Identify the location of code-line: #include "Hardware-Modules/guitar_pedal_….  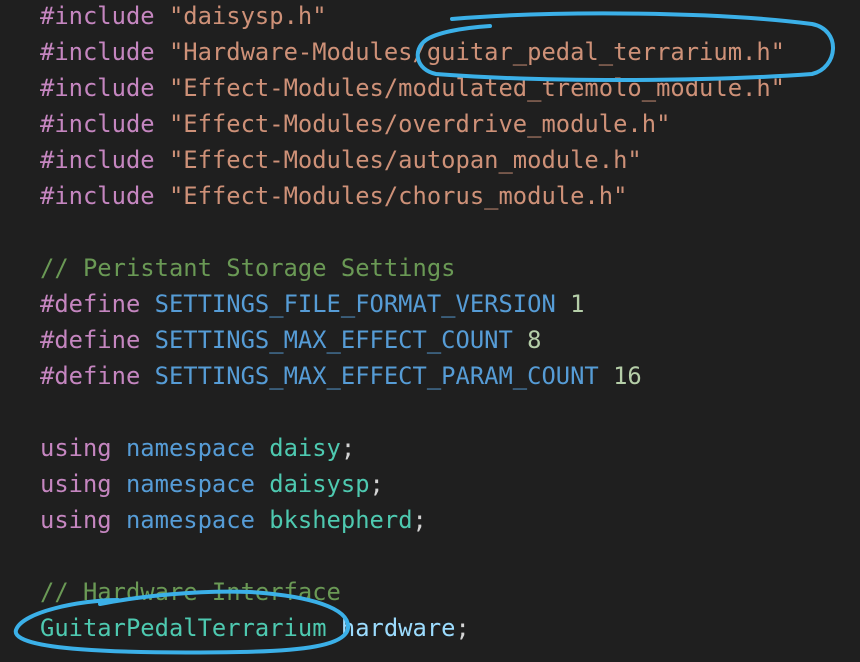
(412, 52).